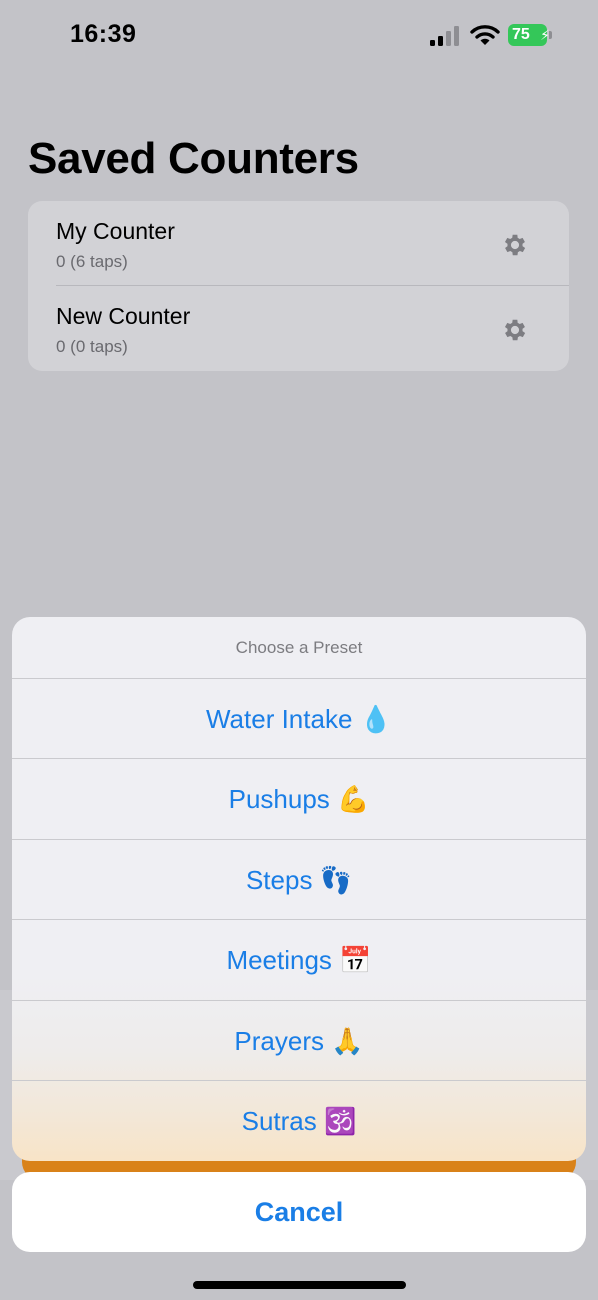 The height and width of the screenshot is (1300, 598). I want to click on counter-tap-summary: 0 (6 taps), so click(92, 261).